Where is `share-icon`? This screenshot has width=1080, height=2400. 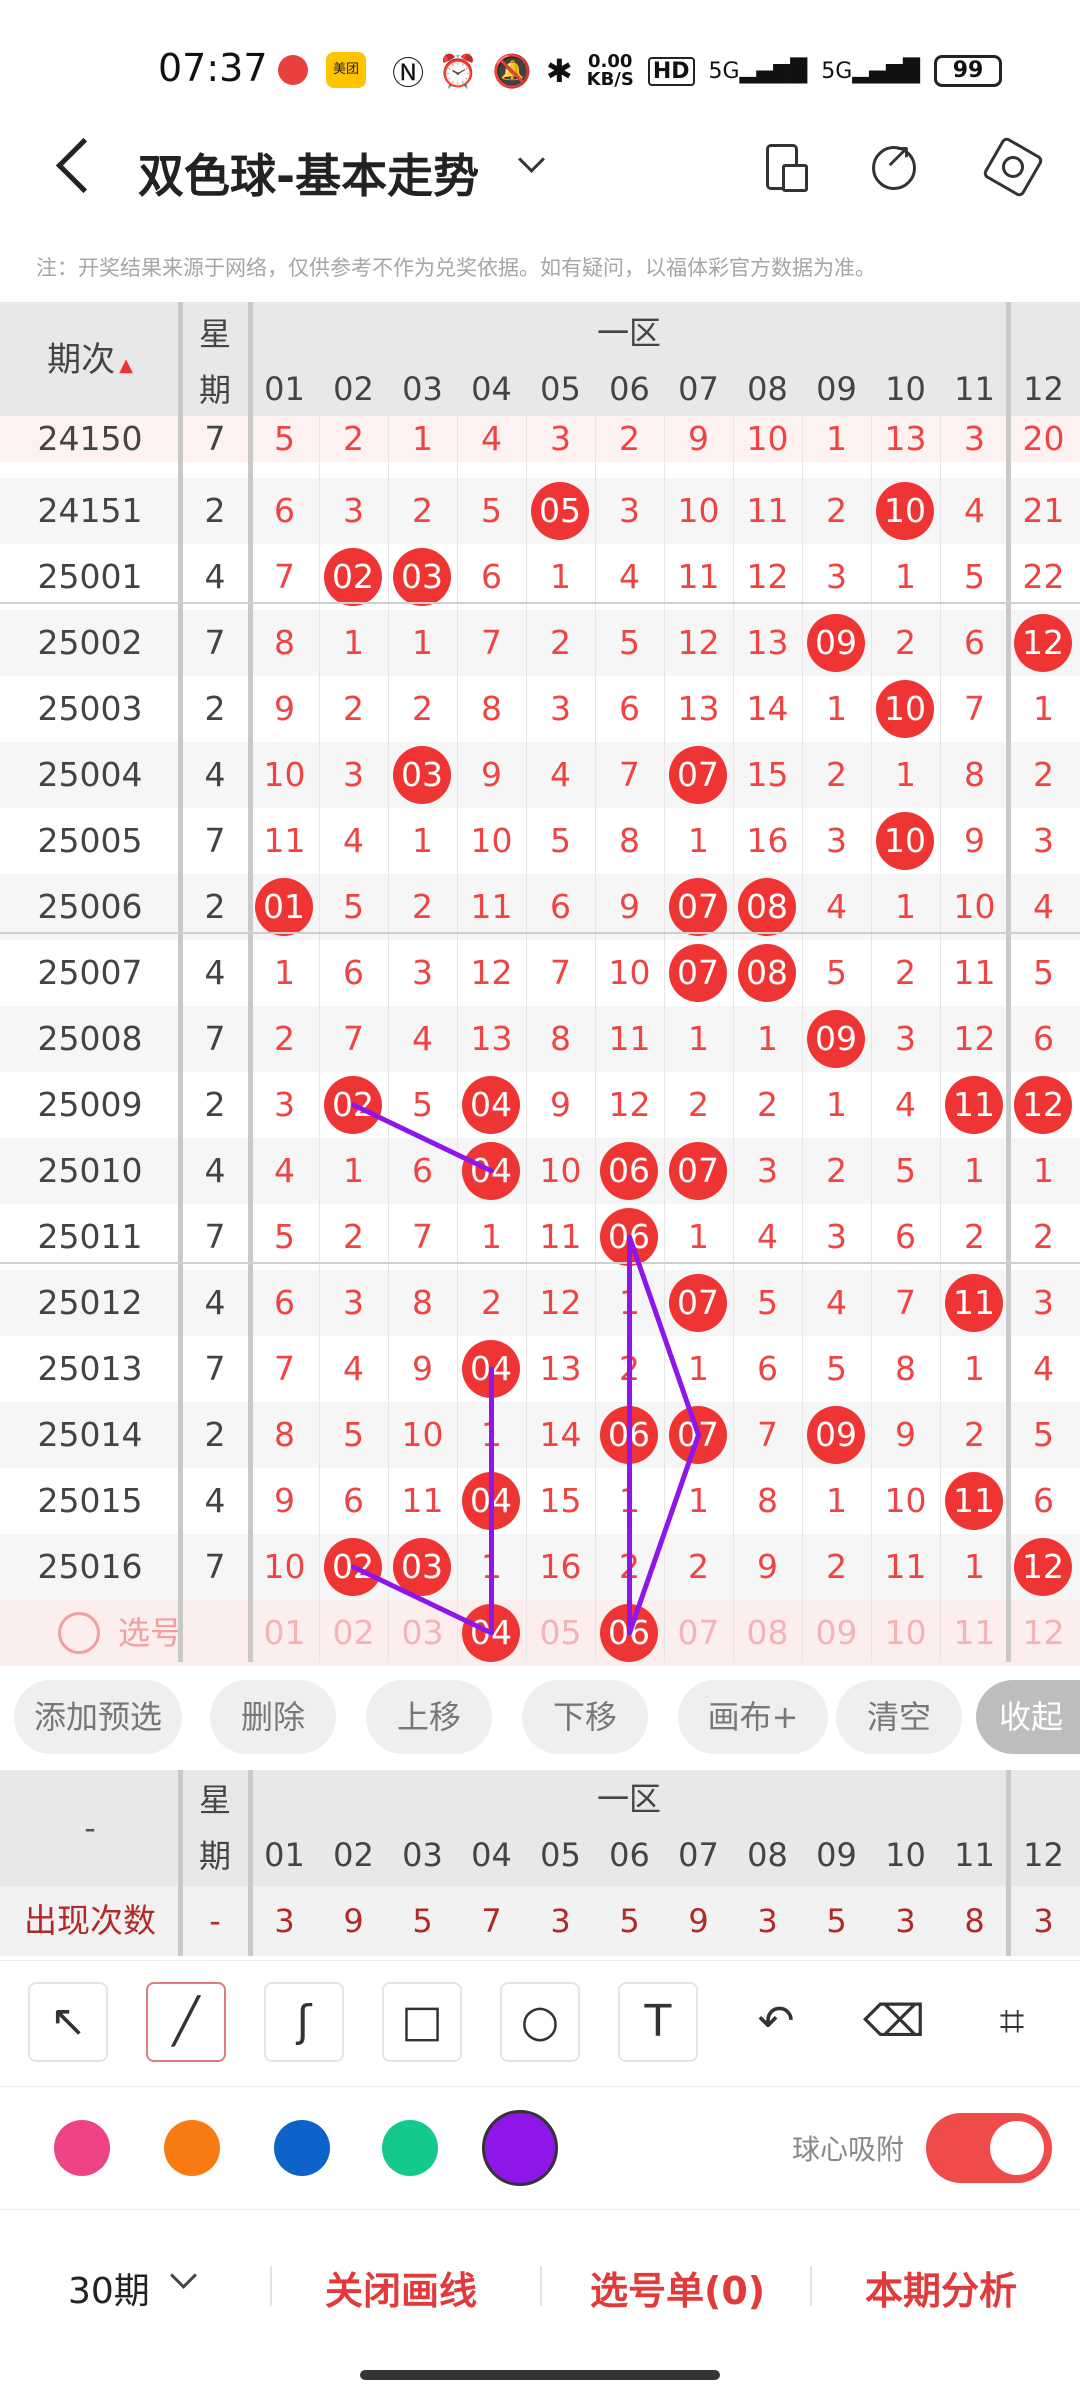
share-icon is located at coordinates (894, 163).